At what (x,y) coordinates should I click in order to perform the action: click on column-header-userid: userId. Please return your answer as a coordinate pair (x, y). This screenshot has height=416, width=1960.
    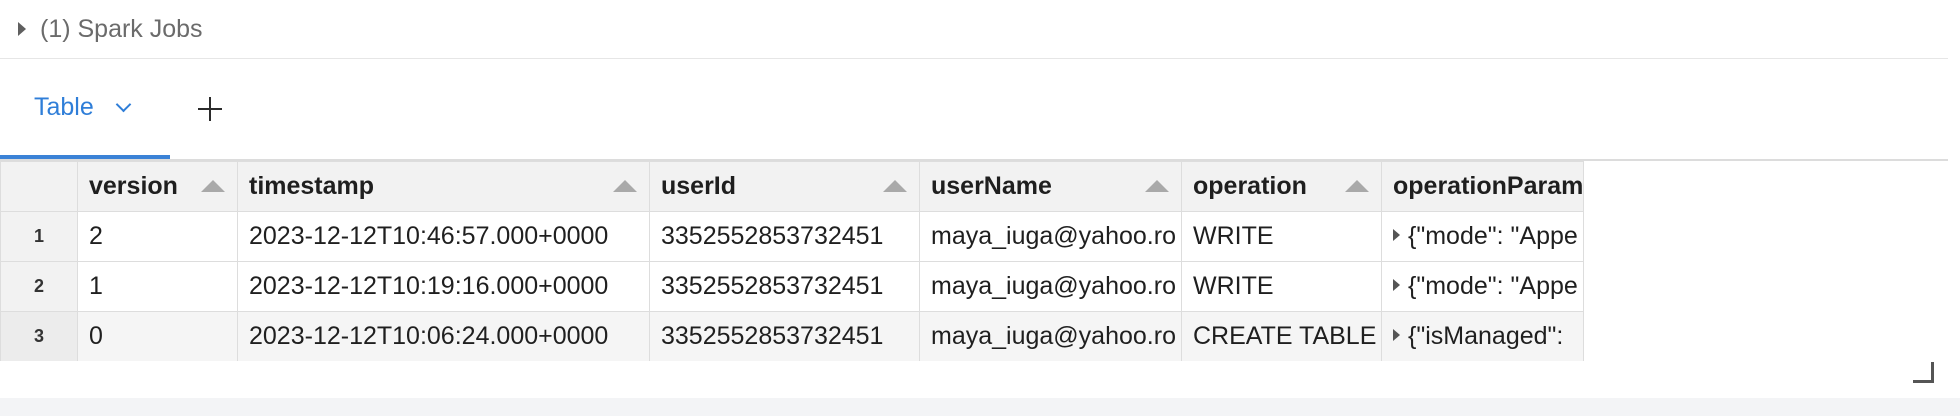
    Looking at the image, I should click on (784, 186).